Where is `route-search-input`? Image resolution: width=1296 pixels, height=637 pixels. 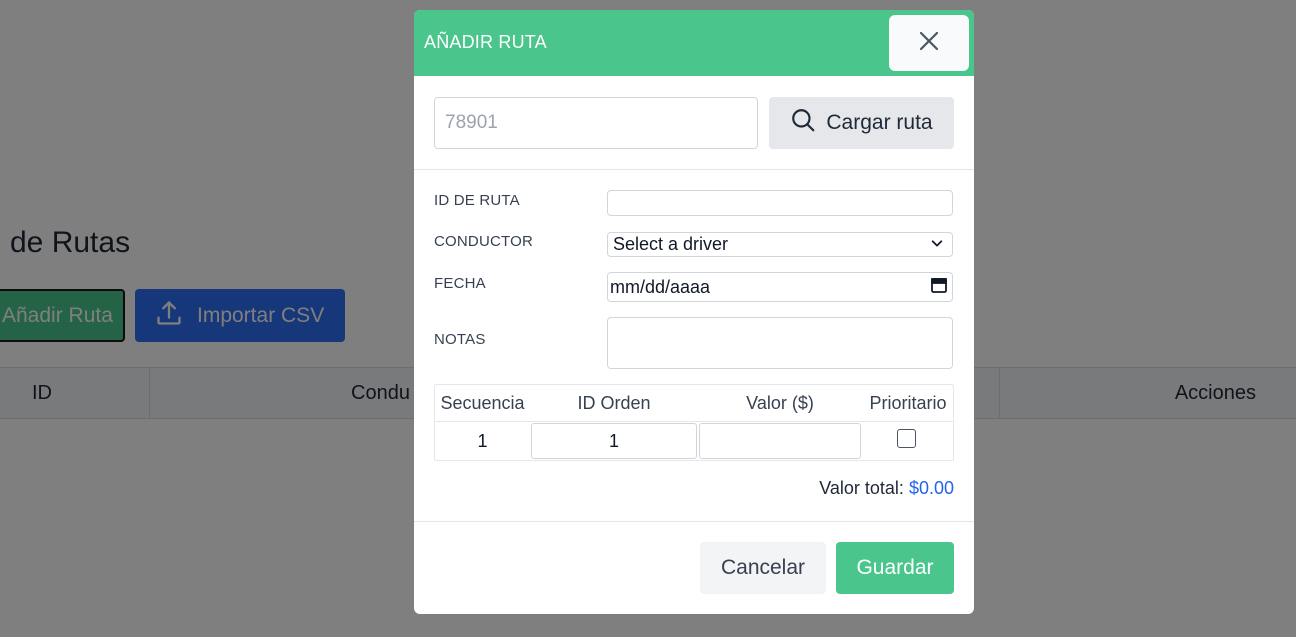
route-search-input is located at coordinates (596, 123).